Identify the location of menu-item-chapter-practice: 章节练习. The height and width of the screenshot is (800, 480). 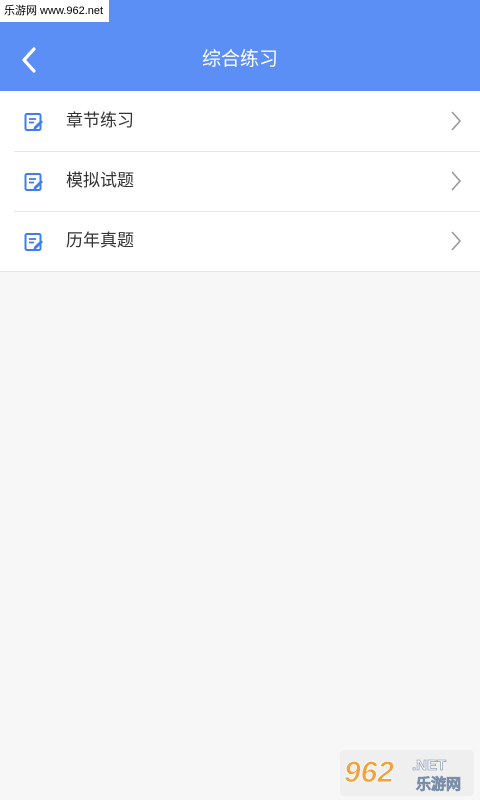
(240, 121).